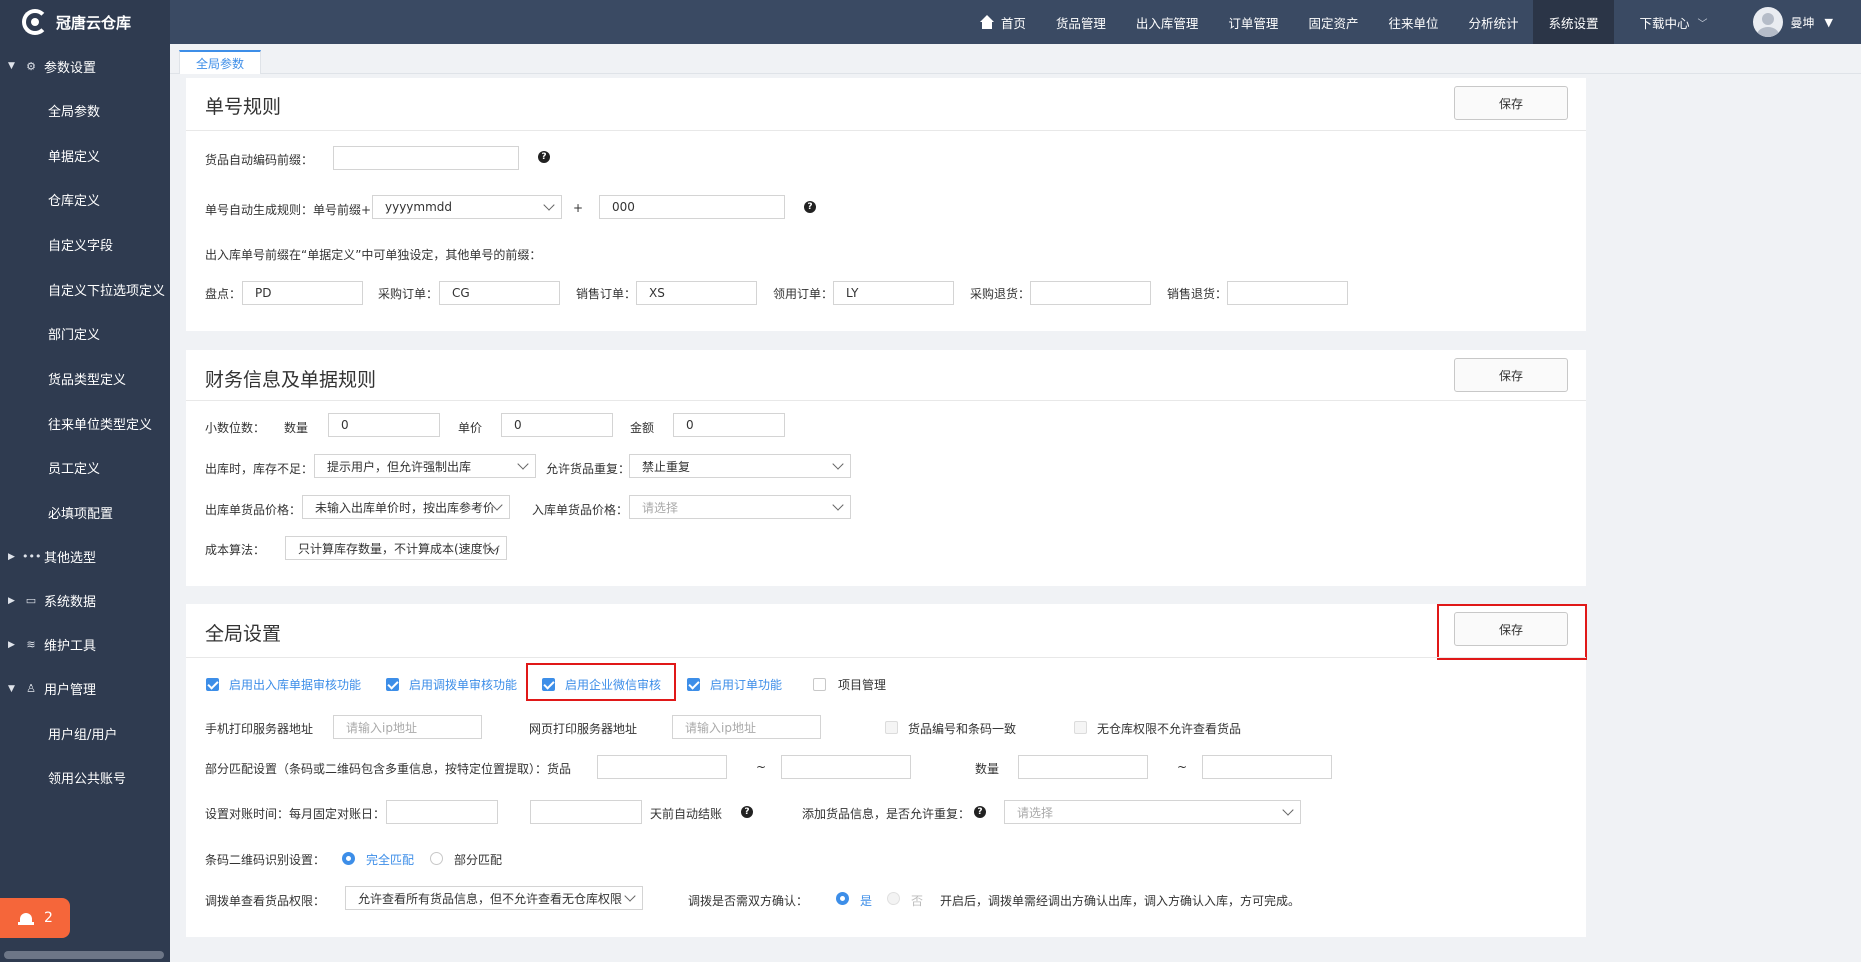 The height and width of the screenshot is (962, 1861). What do you see at coordinates (243, 107) in the screenshot?
I see `section-title-number-rules: 单号规则` at bounding box center [243, 107].